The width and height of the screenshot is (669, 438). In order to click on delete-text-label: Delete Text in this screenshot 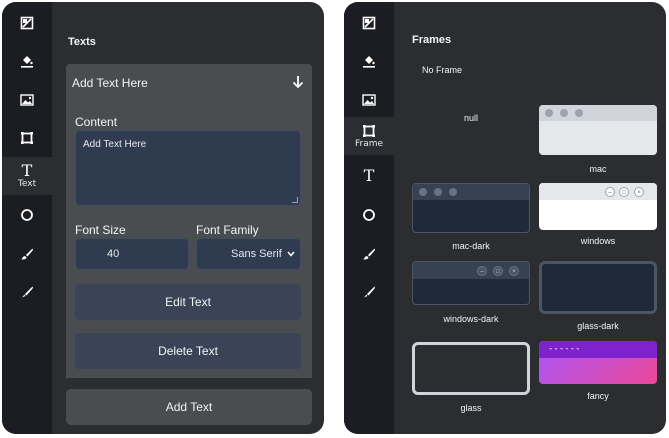, I will do `click(188, 351)`.